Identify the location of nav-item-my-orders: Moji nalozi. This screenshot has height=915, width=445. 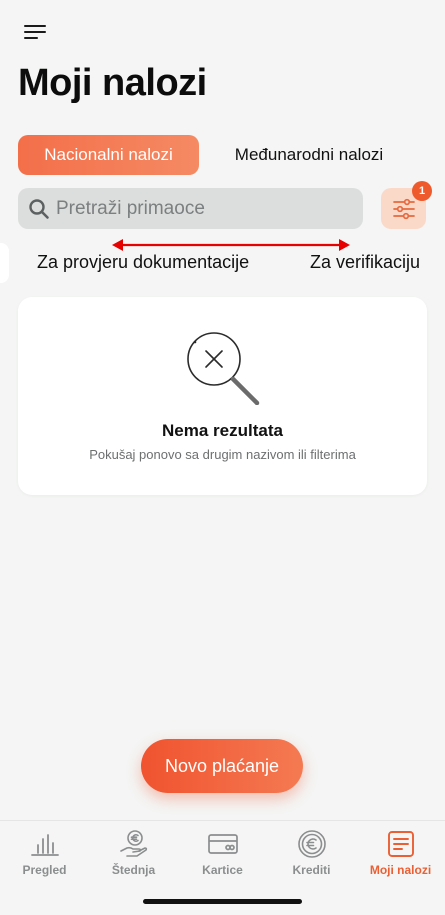
(400, 853).